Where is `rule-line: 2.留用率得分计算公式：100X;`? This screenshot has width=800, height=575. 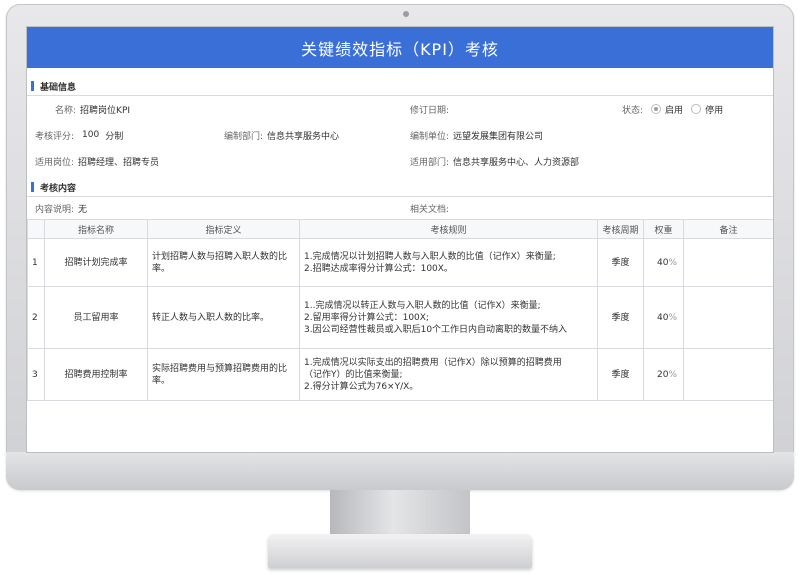
rule-line: 2.留用率得分计算公式：100X; is located at coordinates (366, 317).